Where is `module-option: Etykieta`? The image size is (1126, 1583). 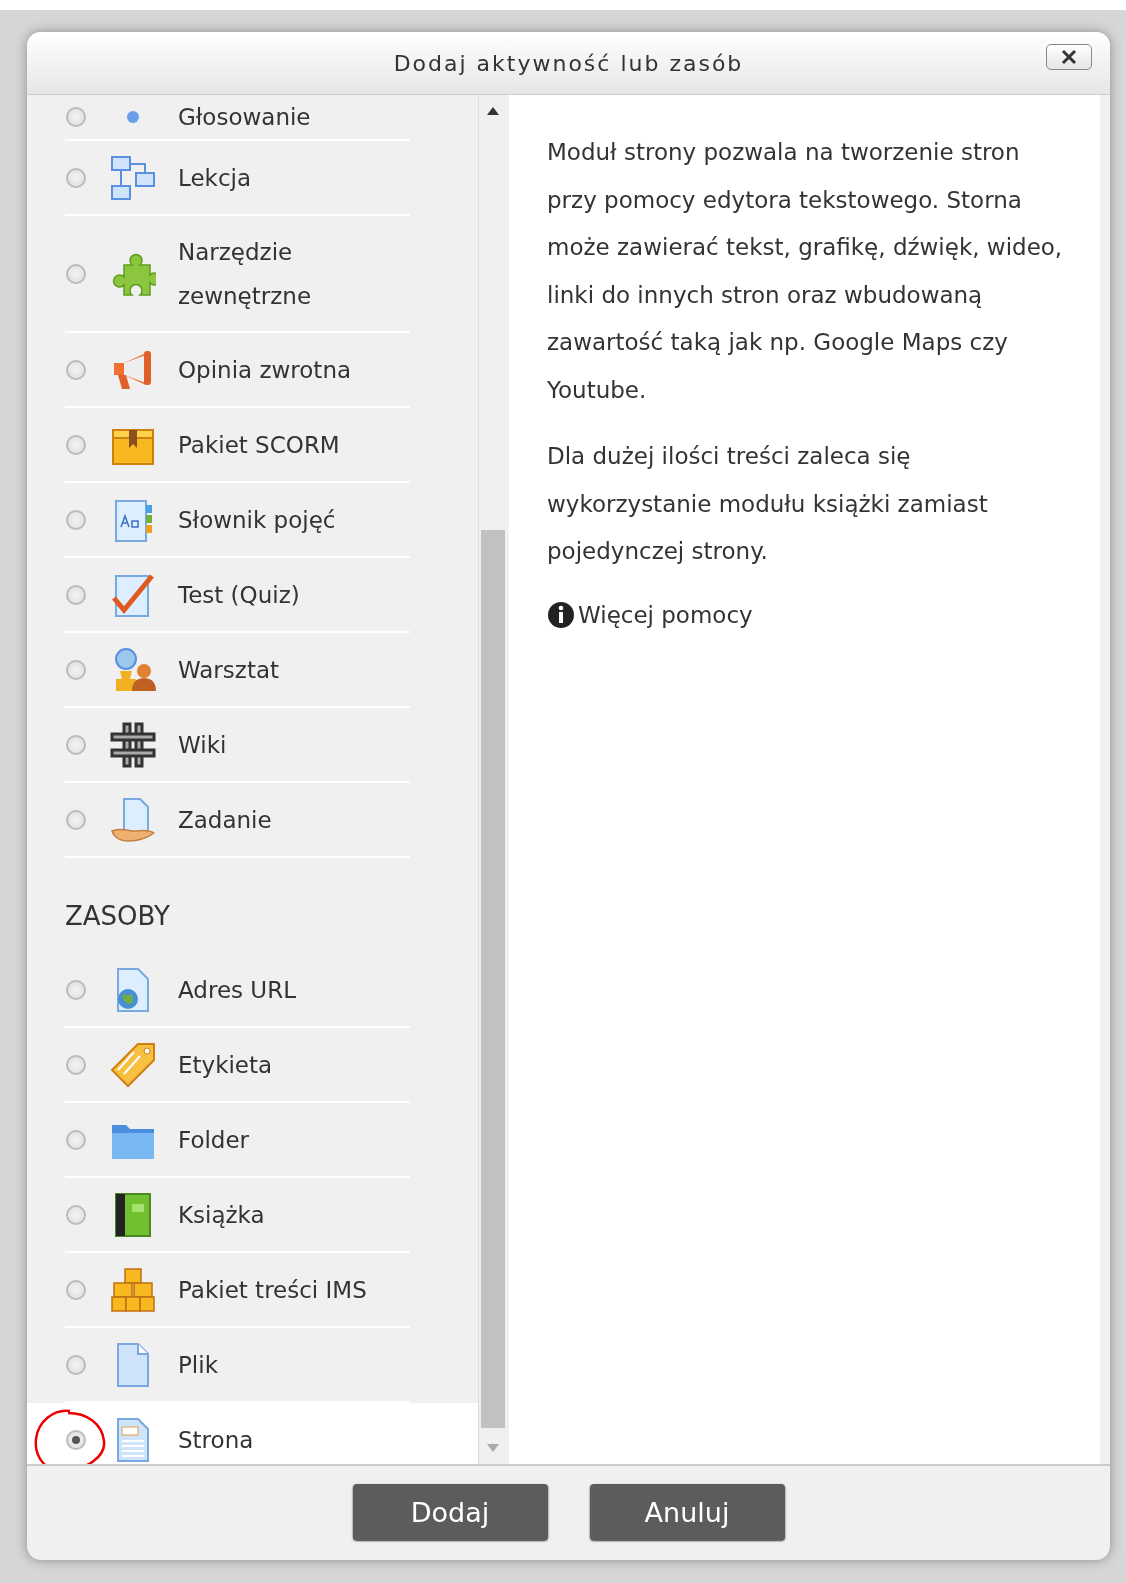
module-option: Etykieta is located at coordinates (252, 1065).